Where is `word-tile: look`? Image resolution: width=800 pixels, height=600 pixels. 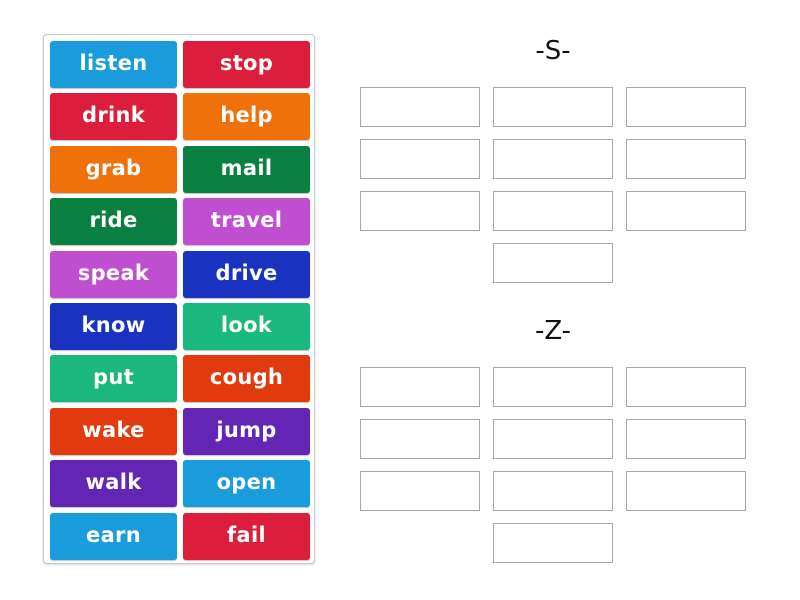
word-tile: look is located at coordinates (246, 326).